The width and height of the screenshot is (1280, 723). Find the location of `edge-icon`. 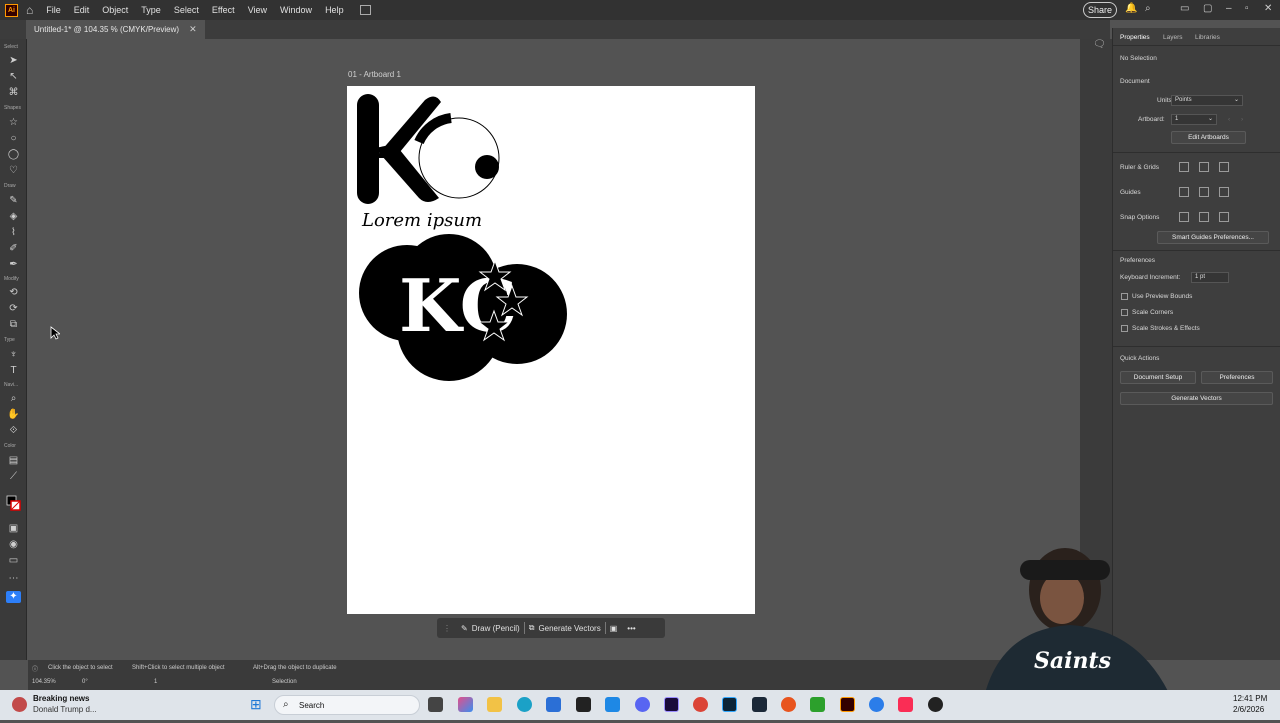

edge-icon is located at coordinates (524, 704).